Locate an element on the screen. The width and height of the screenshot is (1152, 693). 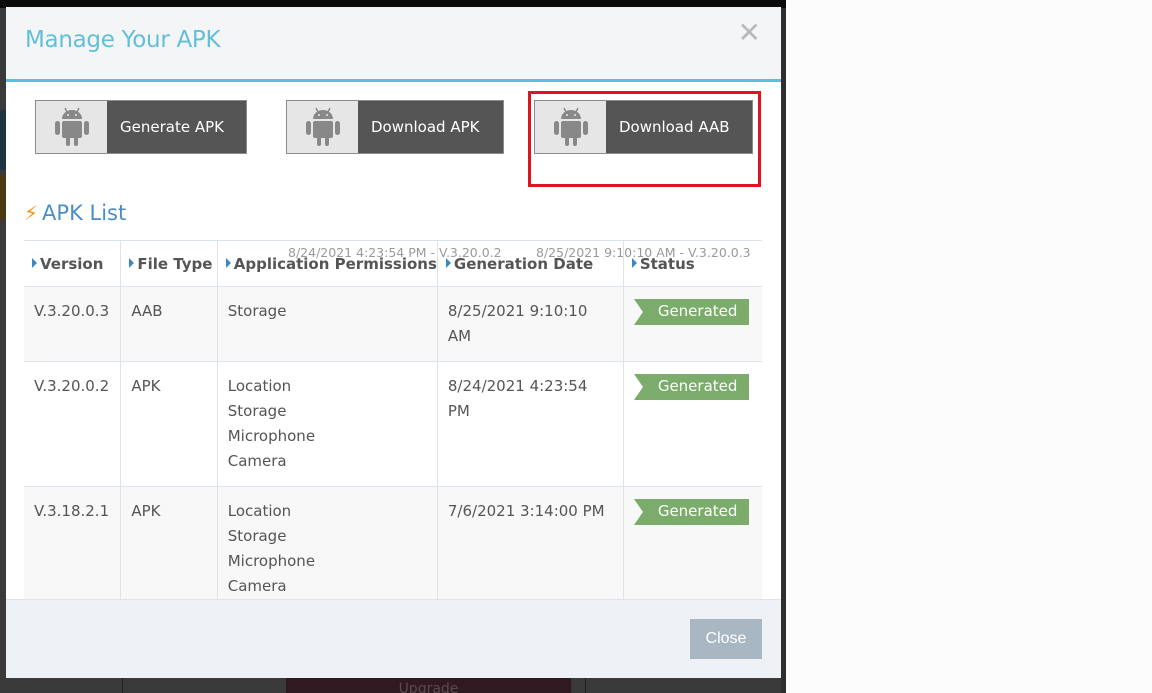
download-apk-button: Download APK is located at coordinates (395, 127).